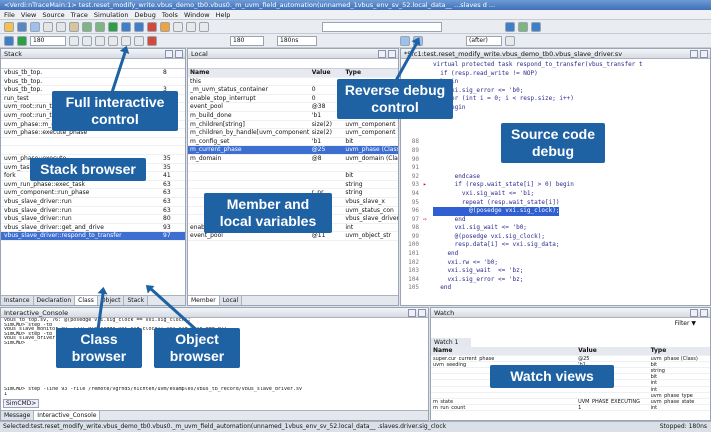 The width and height of the screenshot is (711, 432). Describe the element at coordinates (111, 14) in the screenshot. I see `menu-item-simulation: Simulation` at that location.